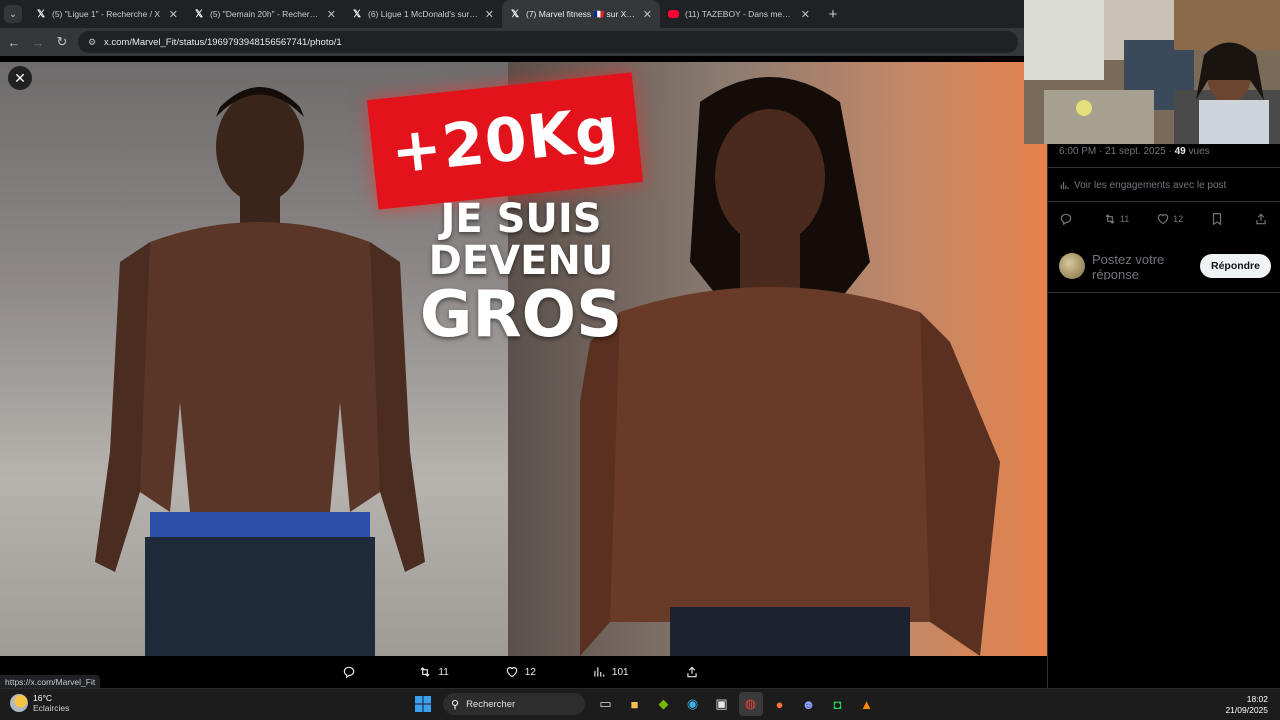 The image size is (1280, 720). Describe the element at coordinates (838, 704) in the screenshot. I see `app-launcher-icon: ◘` at that location.